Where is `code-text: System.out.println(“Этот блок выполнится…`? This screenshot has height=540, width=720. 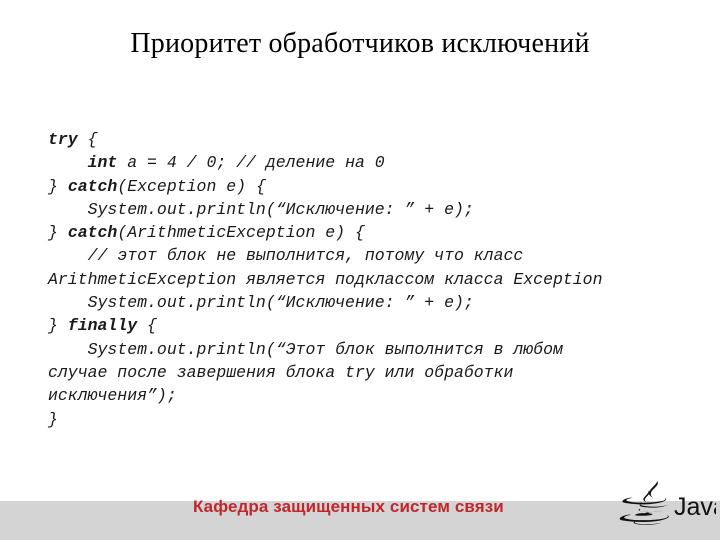
code-text: System.out.println(“Этот блок выполнится… is located at coordinates (325, 349).